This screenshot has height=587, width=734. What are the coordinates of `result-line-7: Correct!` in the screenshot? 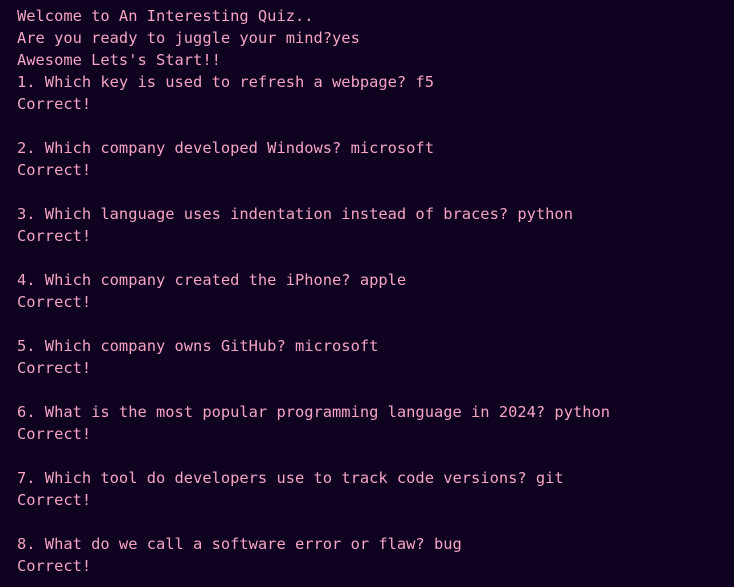 It's located at (54, 500).